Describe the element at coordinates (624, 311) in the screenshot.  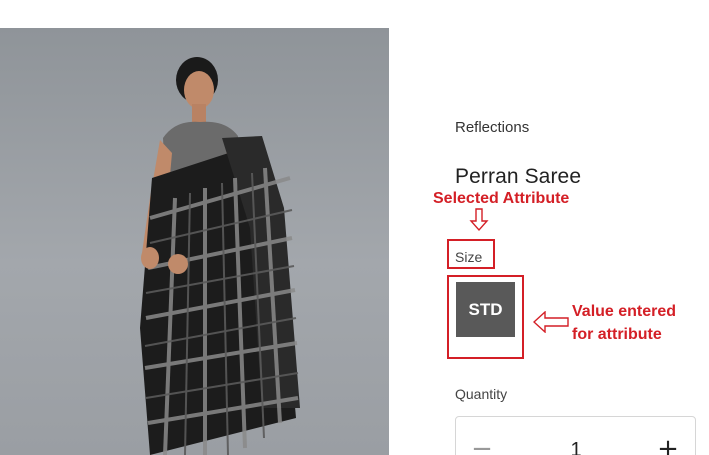
I see `annotation-line-1: Value entered` at that location.